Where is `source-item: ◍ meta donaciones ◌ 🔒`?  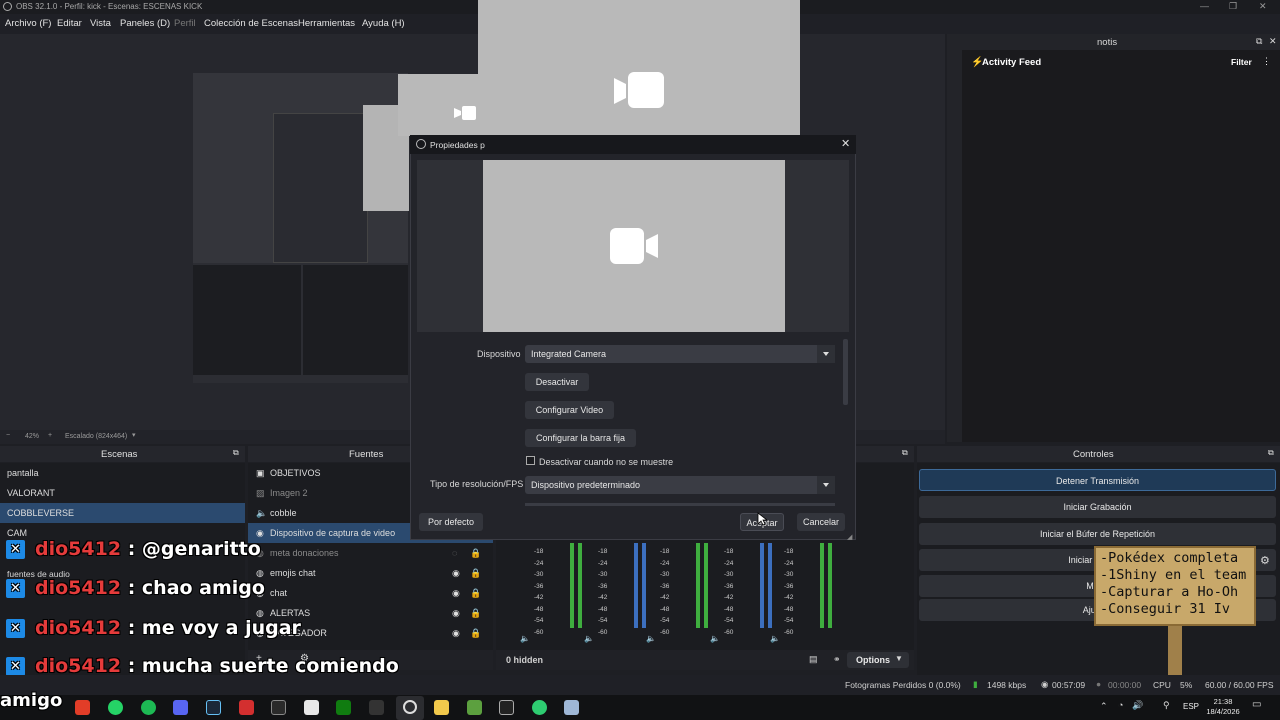
source-item: ◍ meta donaciones ◌ 🔒 is located at coordinates (370, 553).